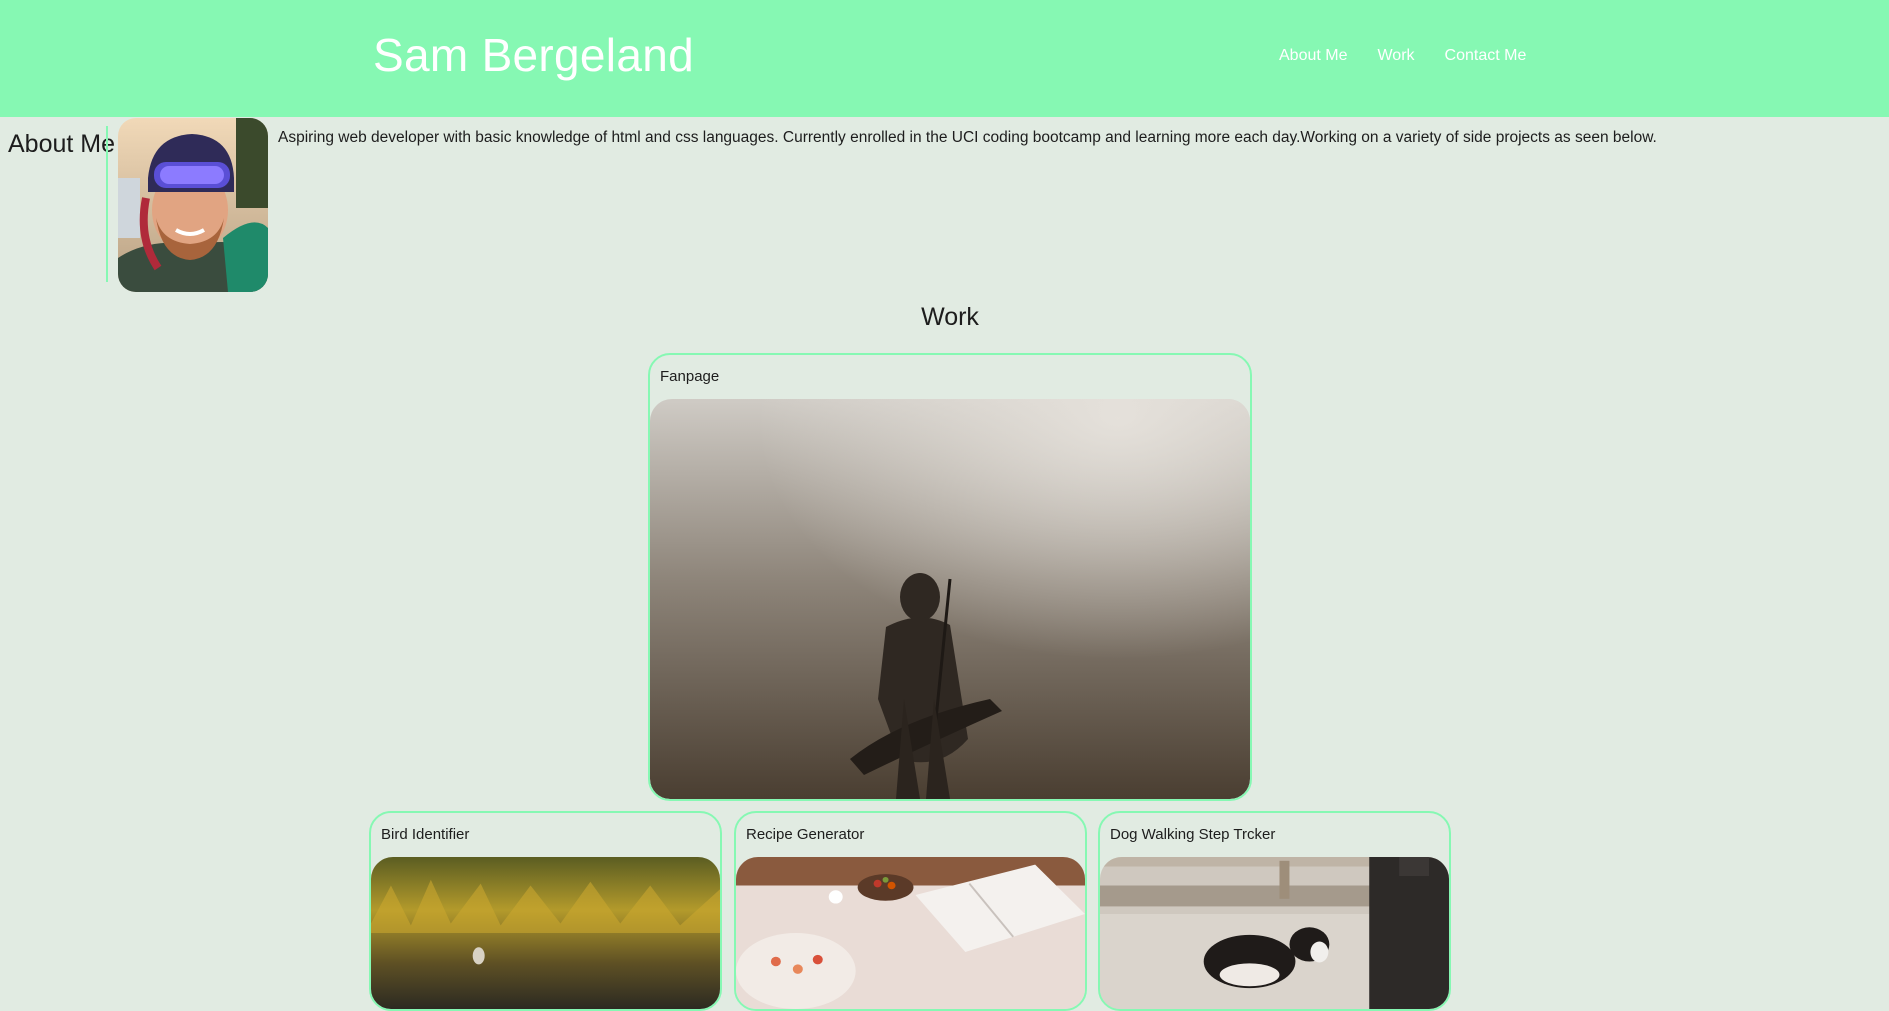 The image size is (1889, 1011). Describe the element at coordinates (107, 204) in the screenshot. I see `about-divider` at that location.